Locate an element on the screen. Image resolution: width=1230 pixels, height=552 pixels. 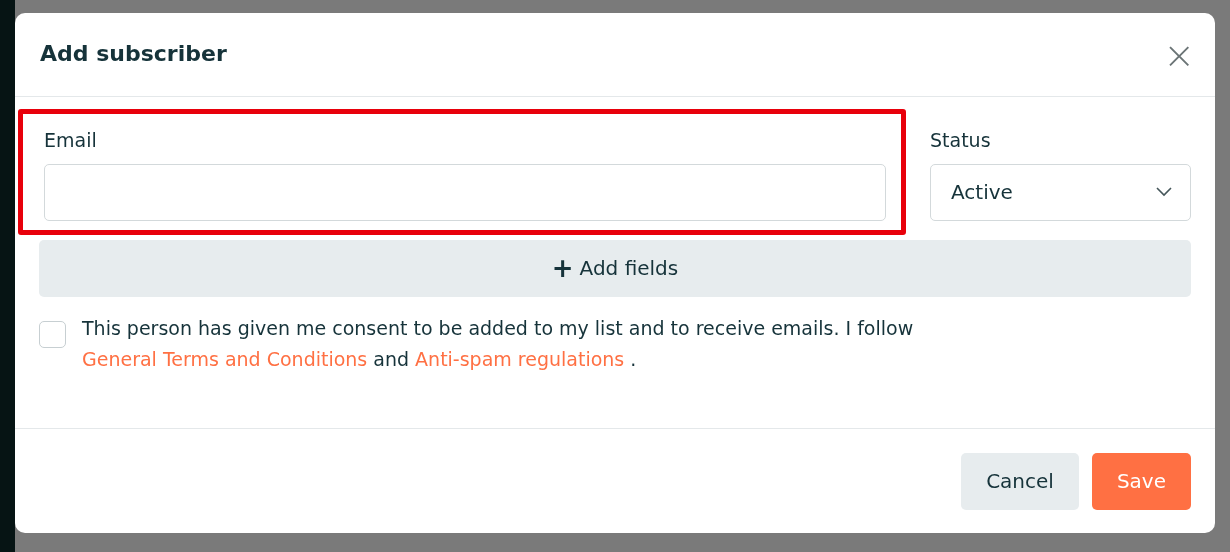
field-label: Status is located at coordinates (960, 140).